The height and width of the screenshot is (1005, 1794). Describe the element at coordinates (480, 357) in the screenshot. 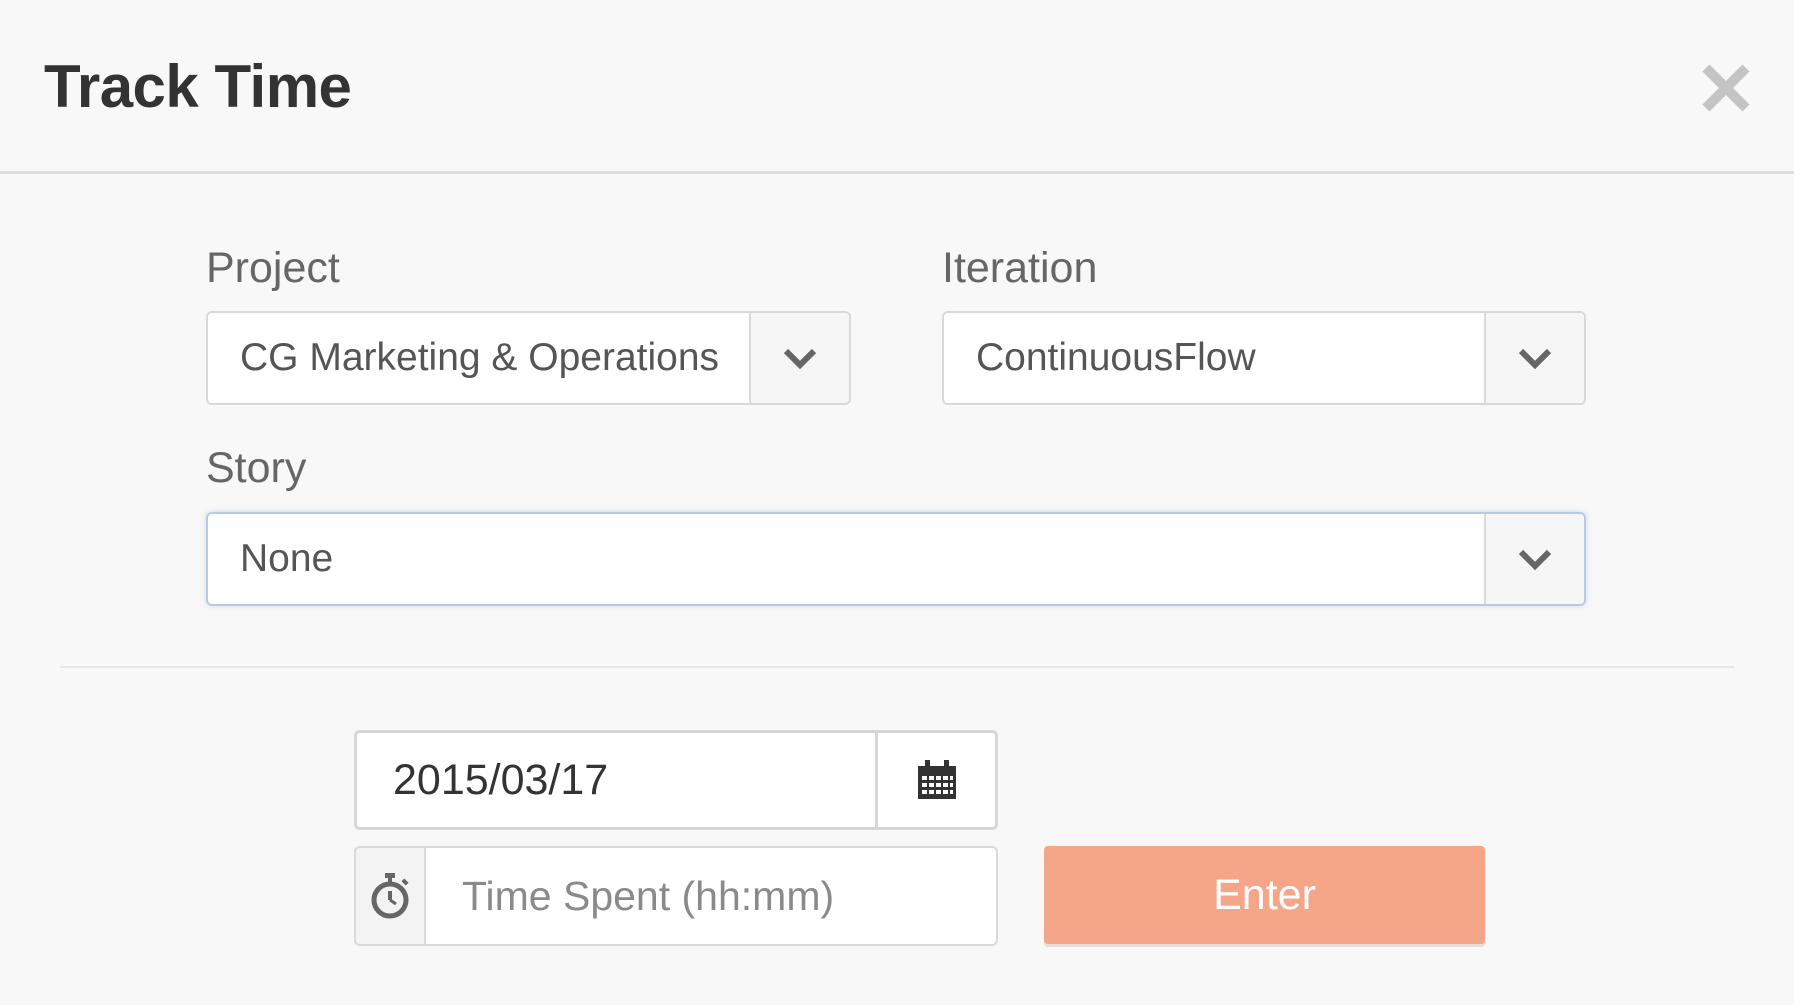

I see `project-select-value: CG Marketing & Operations` at that location.